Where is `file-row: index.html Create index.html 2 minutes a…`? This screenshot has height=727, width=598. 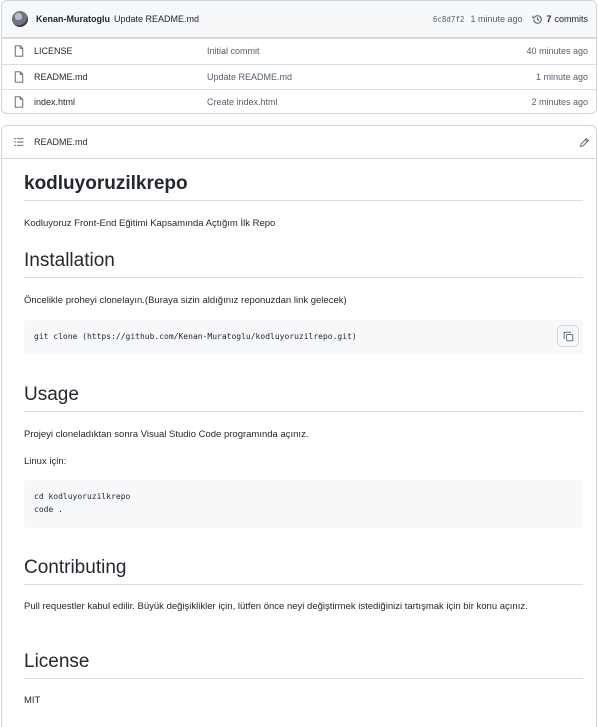
file-row: index.html Create index.html 2 minutes a… is located at coordinates (299, 101).